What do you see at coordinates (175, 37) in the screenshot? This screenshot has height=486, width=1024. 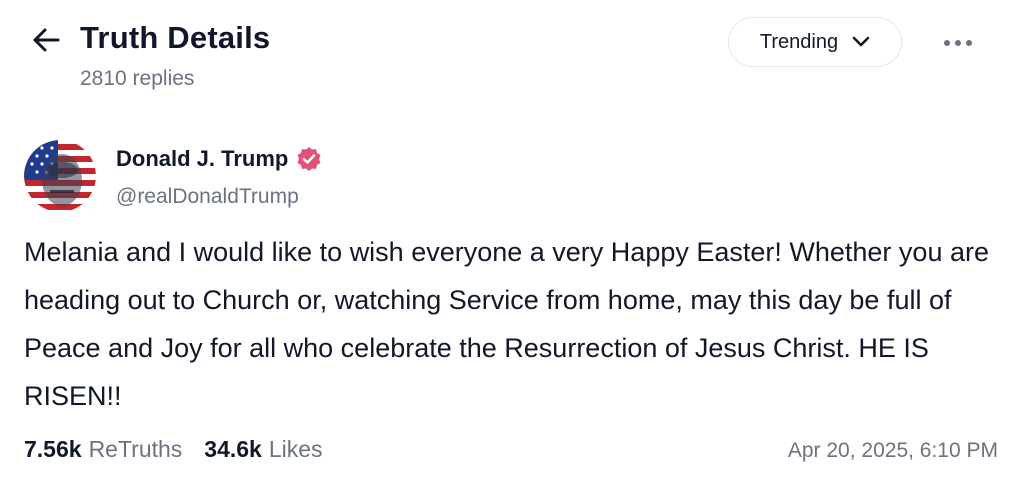 I see `page-title: Truth Details` at bounding box center [175, 37].